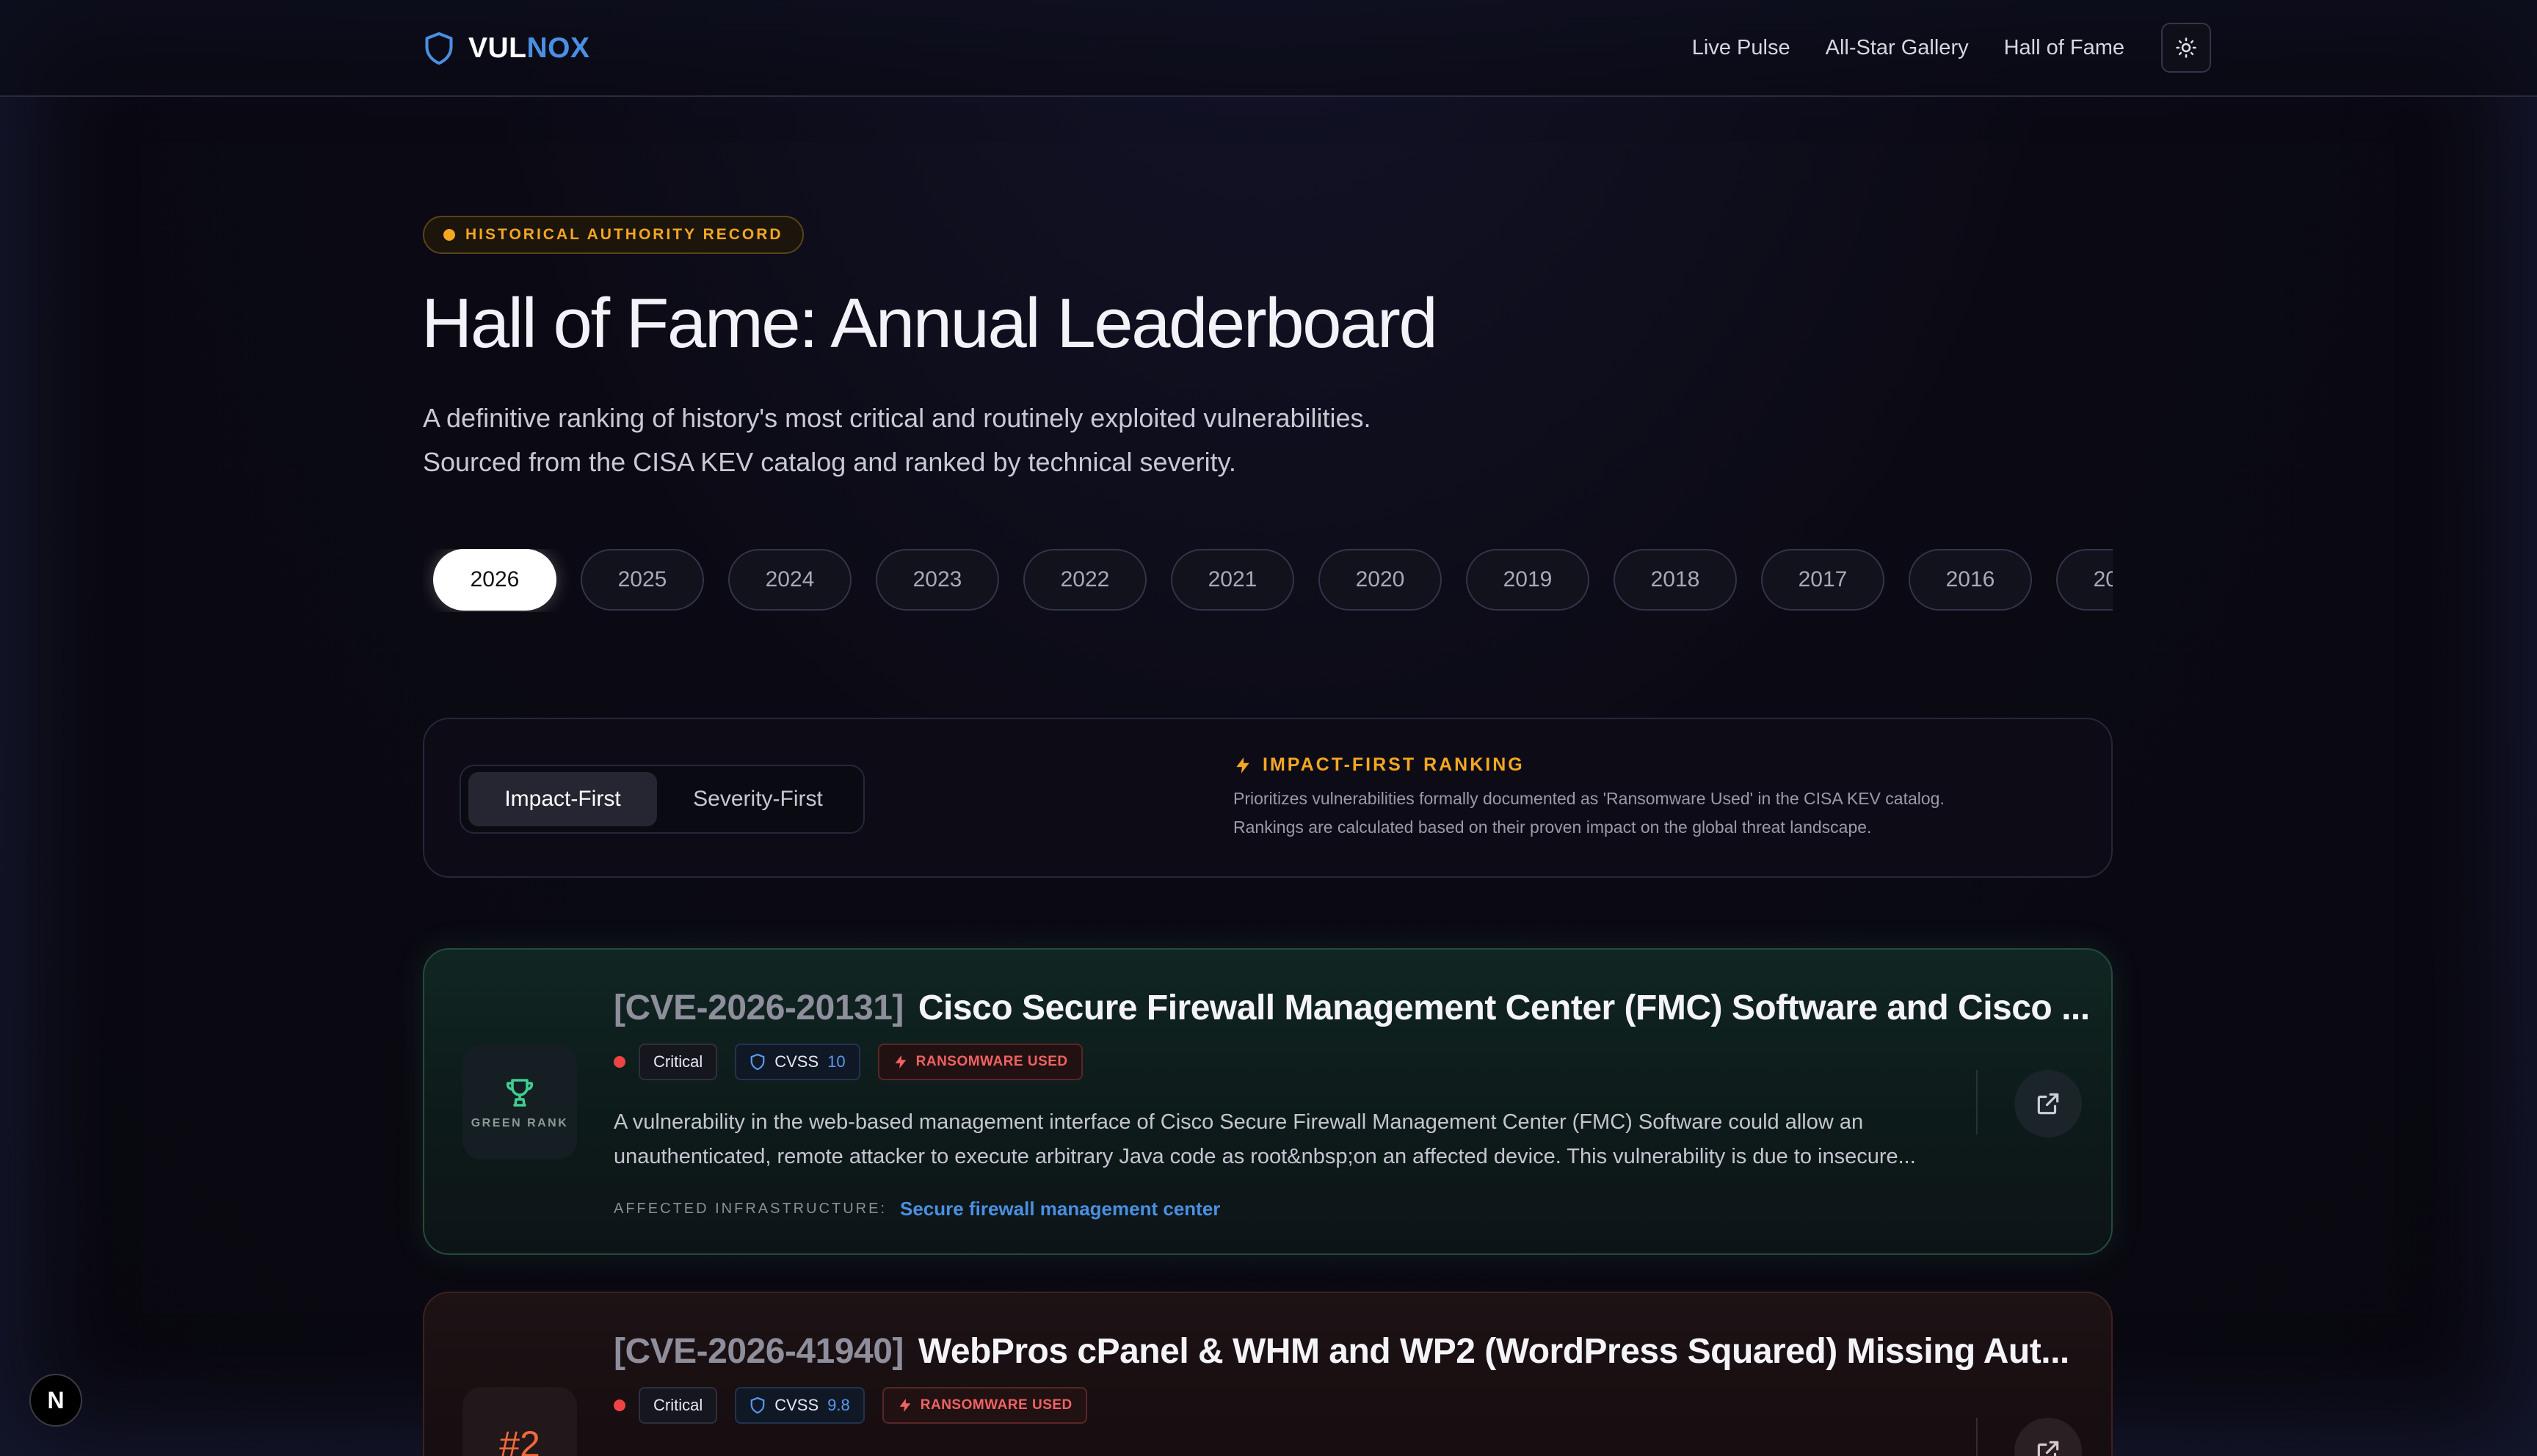 The height and width of the screenshot is (1456, 2537). I want to click on brand-name-part1: VUL, so click(497, 48).